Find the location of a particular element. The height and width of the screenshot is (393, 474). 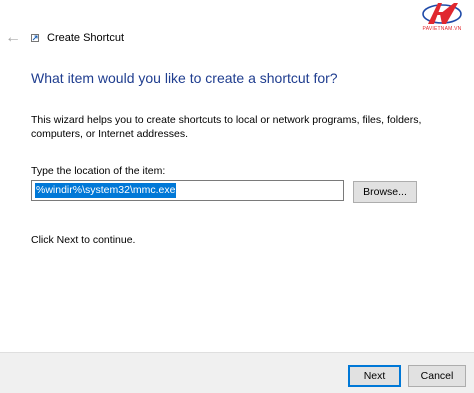

pavietnam-logo-mark is located at coordinates (442, 13).